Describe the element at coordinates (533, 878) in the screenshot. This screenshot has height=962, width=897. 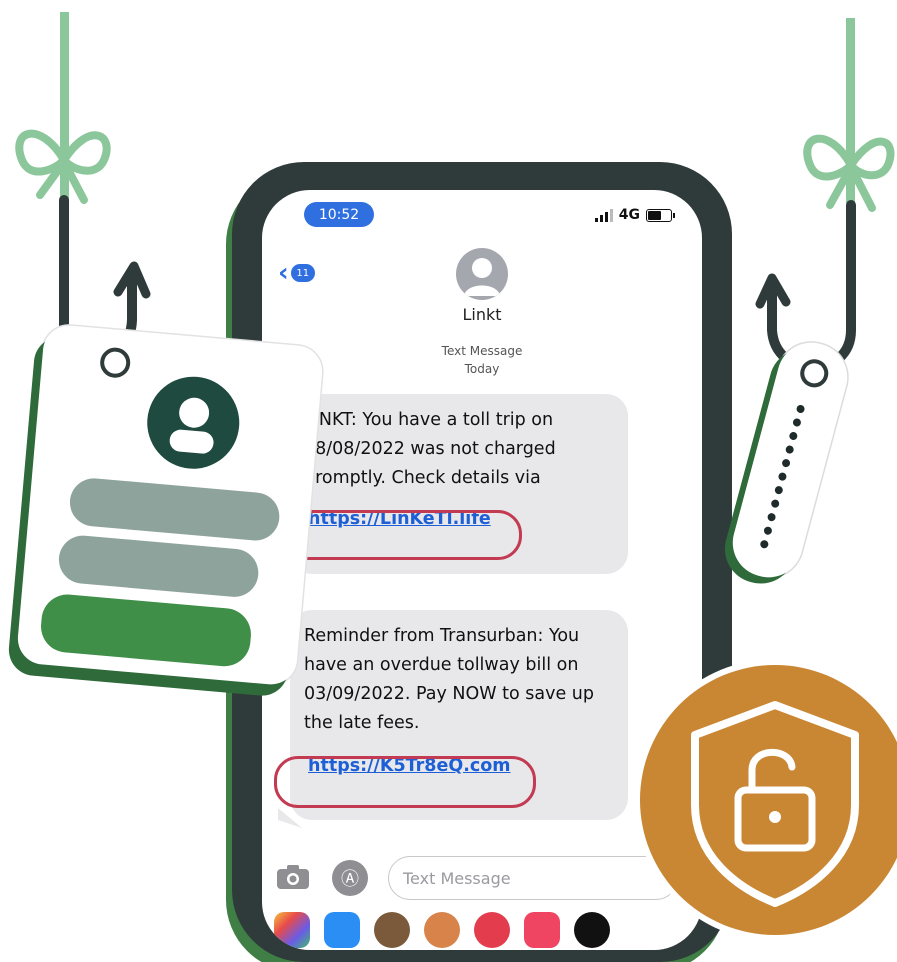
I see `message-input: Text Message` at that location.